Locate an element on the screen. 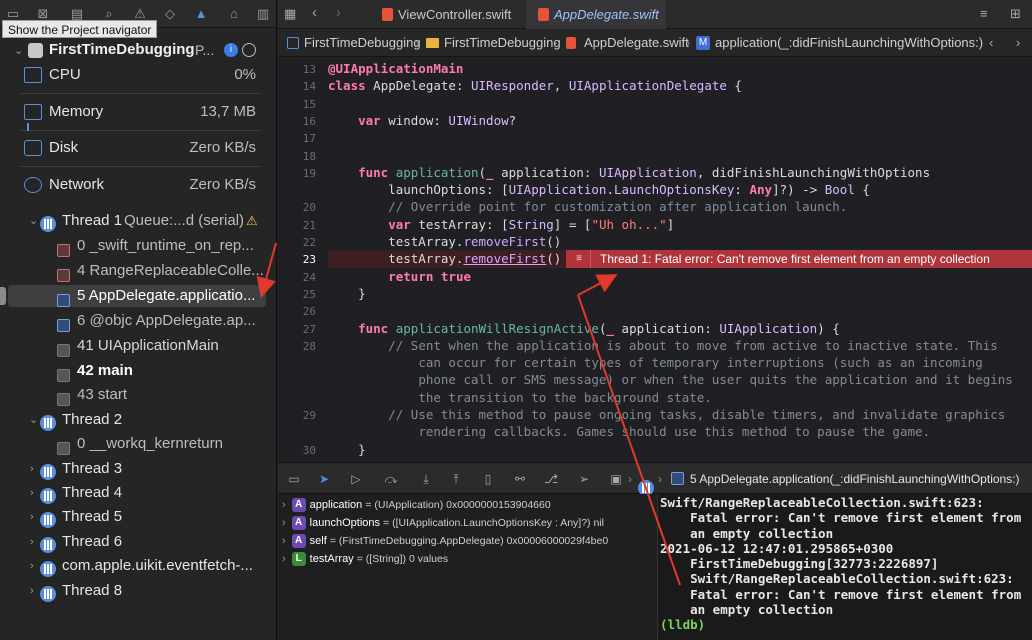 The width and height of the screenshot is (1032, 640). hide-debug-area-icon: ▭ is located at coordinates (294, 479).